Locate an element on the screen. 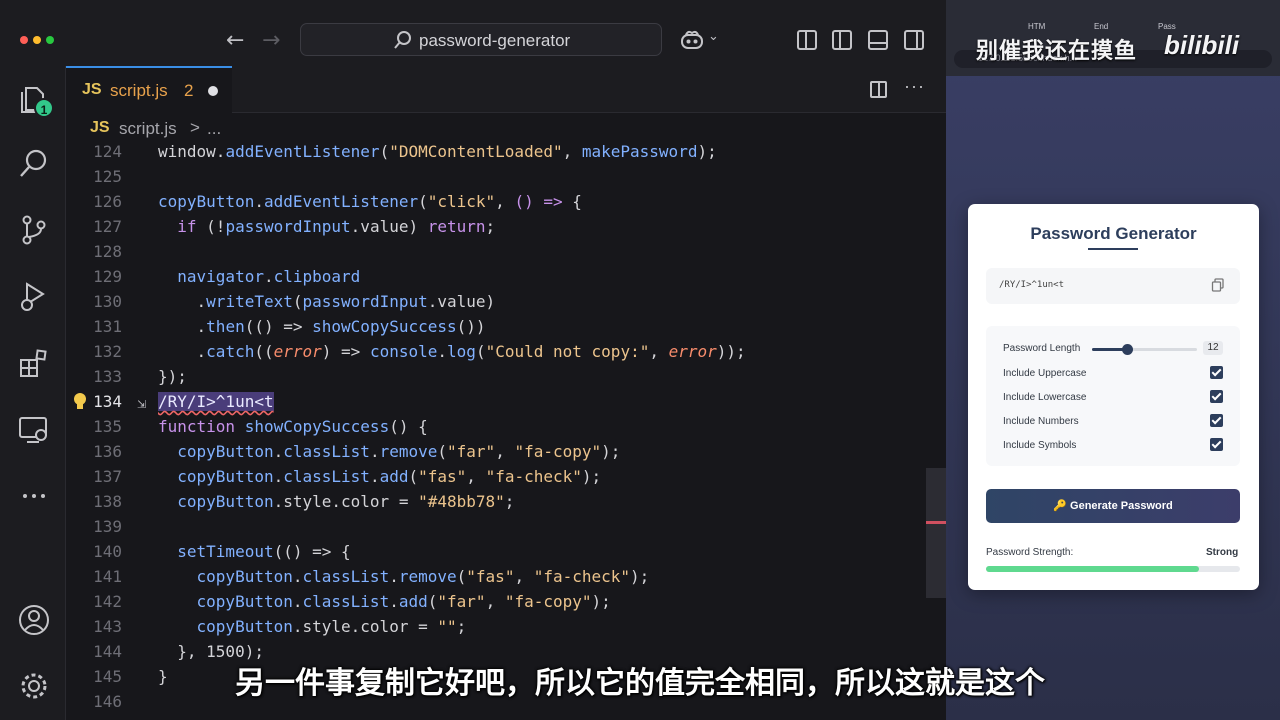 This screenshot has height=720, width=1280. line-number: 127 is located at coordinates (107, 226).